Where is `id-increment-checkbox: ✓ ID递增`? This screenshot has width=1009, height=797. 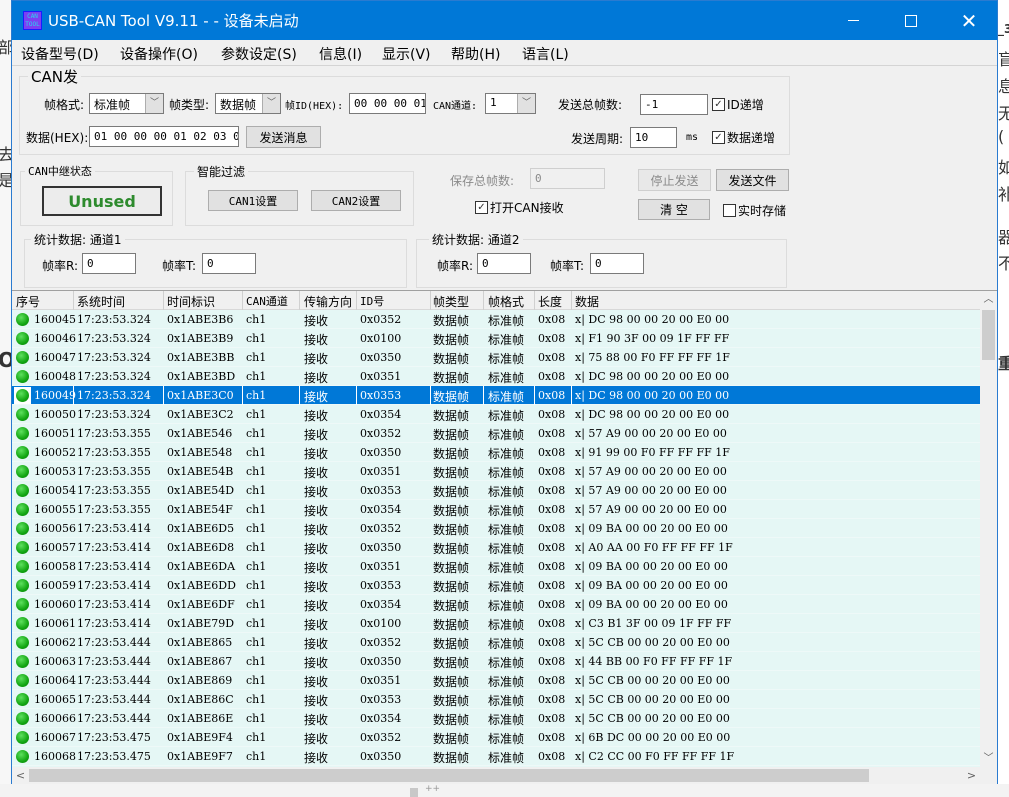 id-increment-checkbox: ✓ ID递增 is located at coordinates (738, 104).